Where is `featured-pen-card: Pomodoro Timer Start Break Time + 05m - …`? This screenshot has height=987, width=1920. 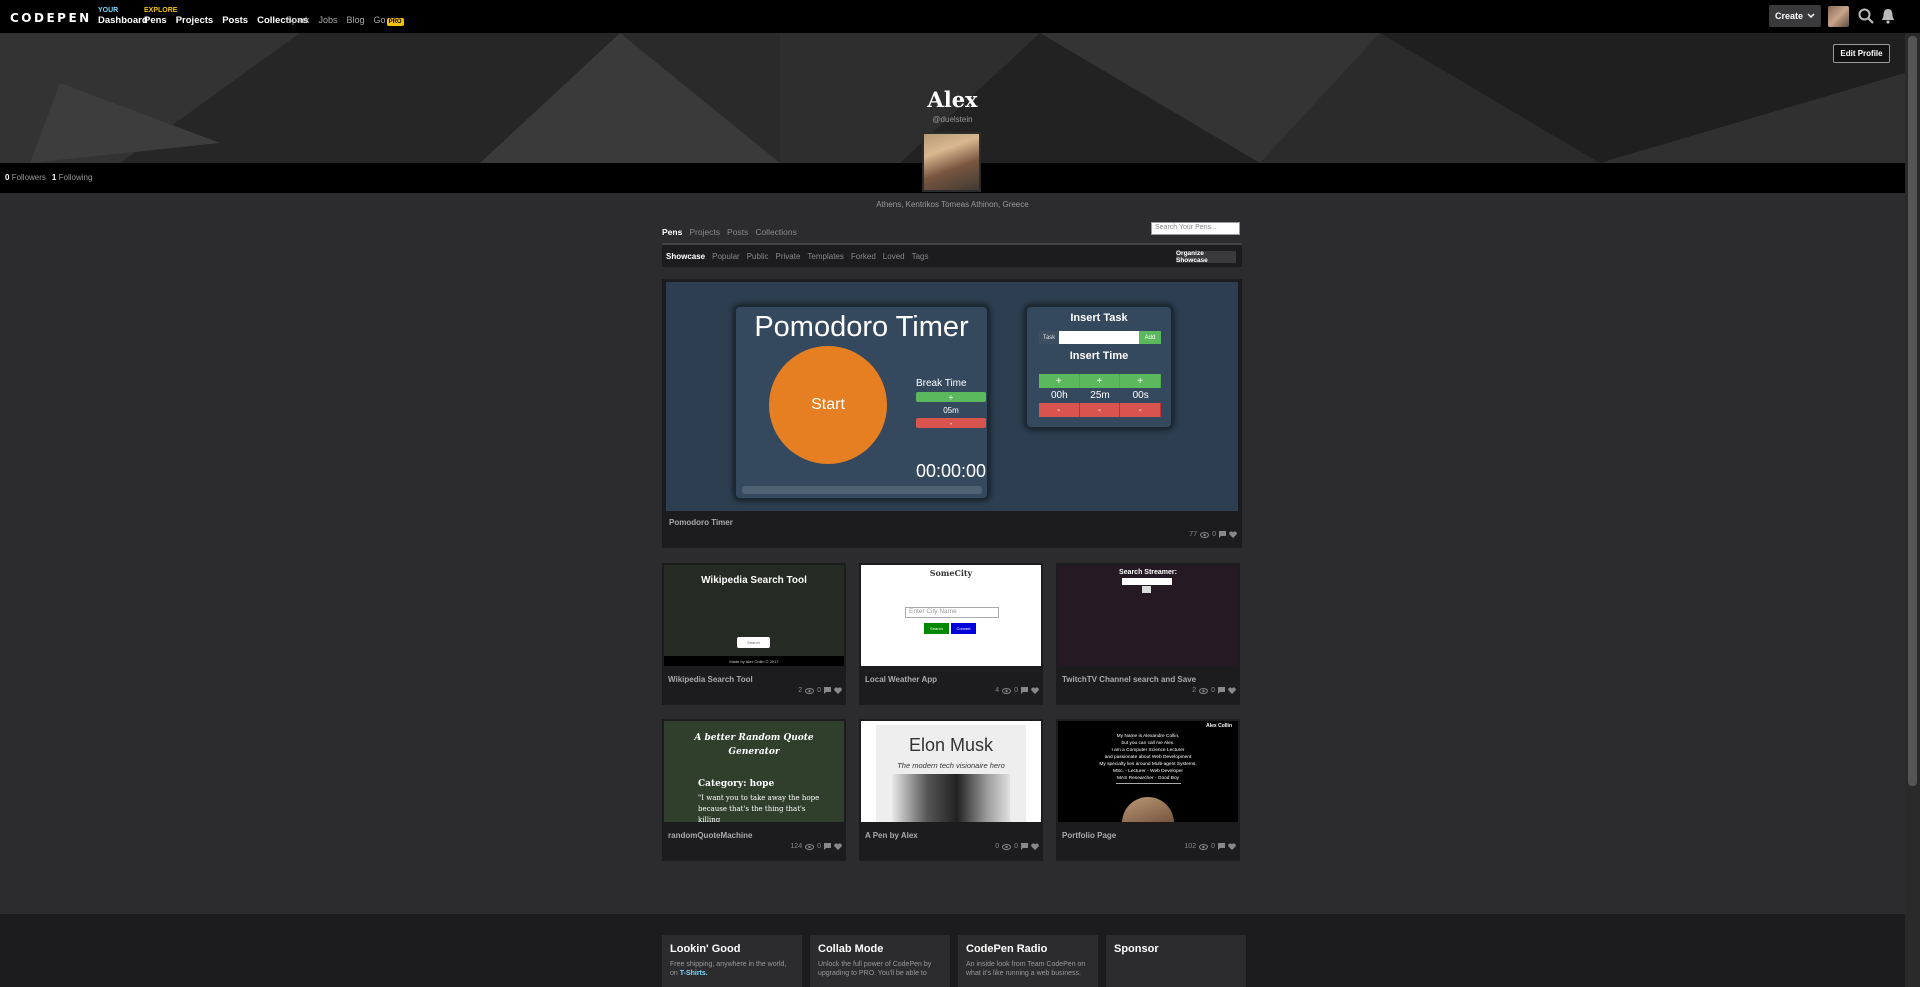
featured-pen-card: Pomodoro Timer Start Break Time + 05m - … is located at coordinates (952, 413).